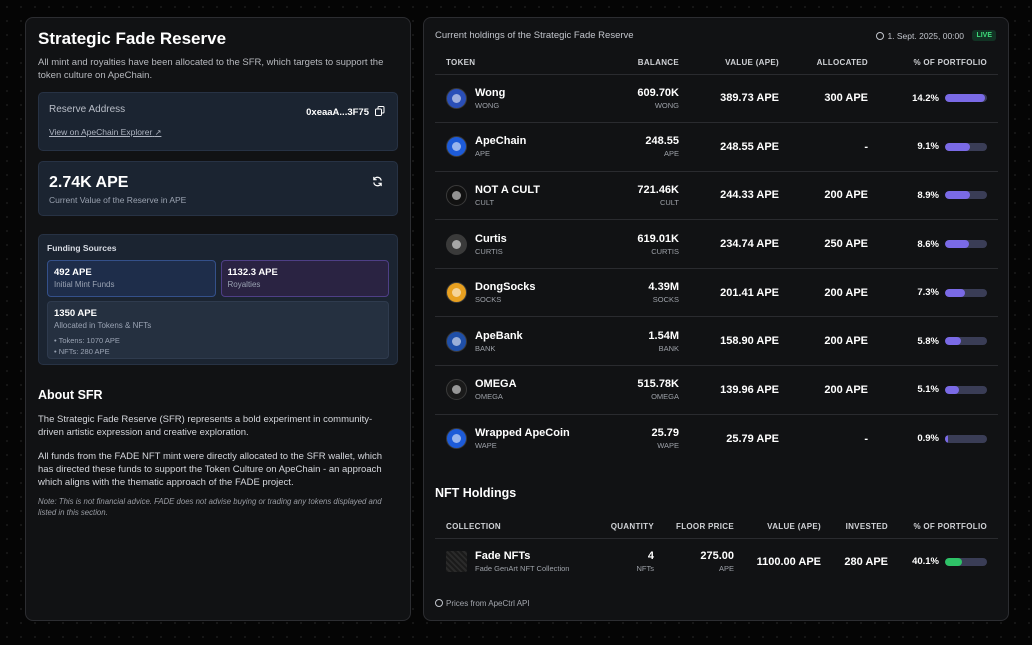 The image size is (1032, 645). I want to click on balance-cell: 4.39M SOCKS, so click(637, 292).